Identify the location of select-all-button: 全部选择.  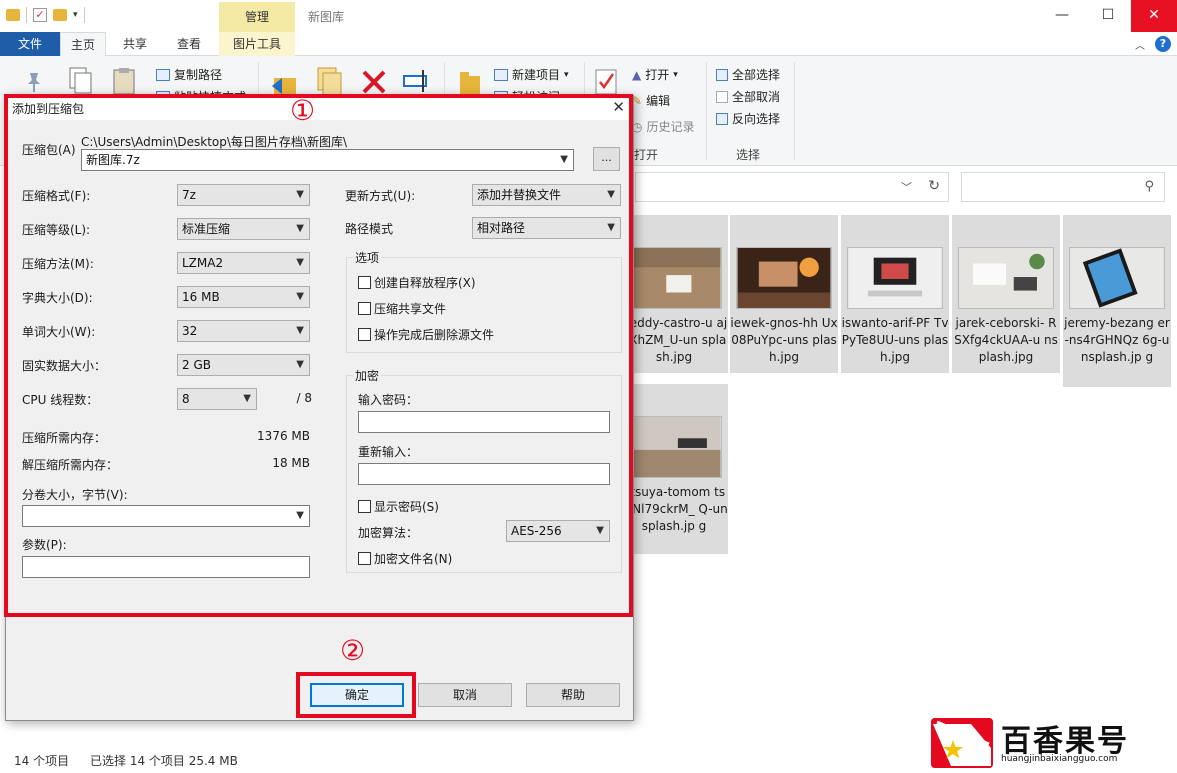
(748, 74).